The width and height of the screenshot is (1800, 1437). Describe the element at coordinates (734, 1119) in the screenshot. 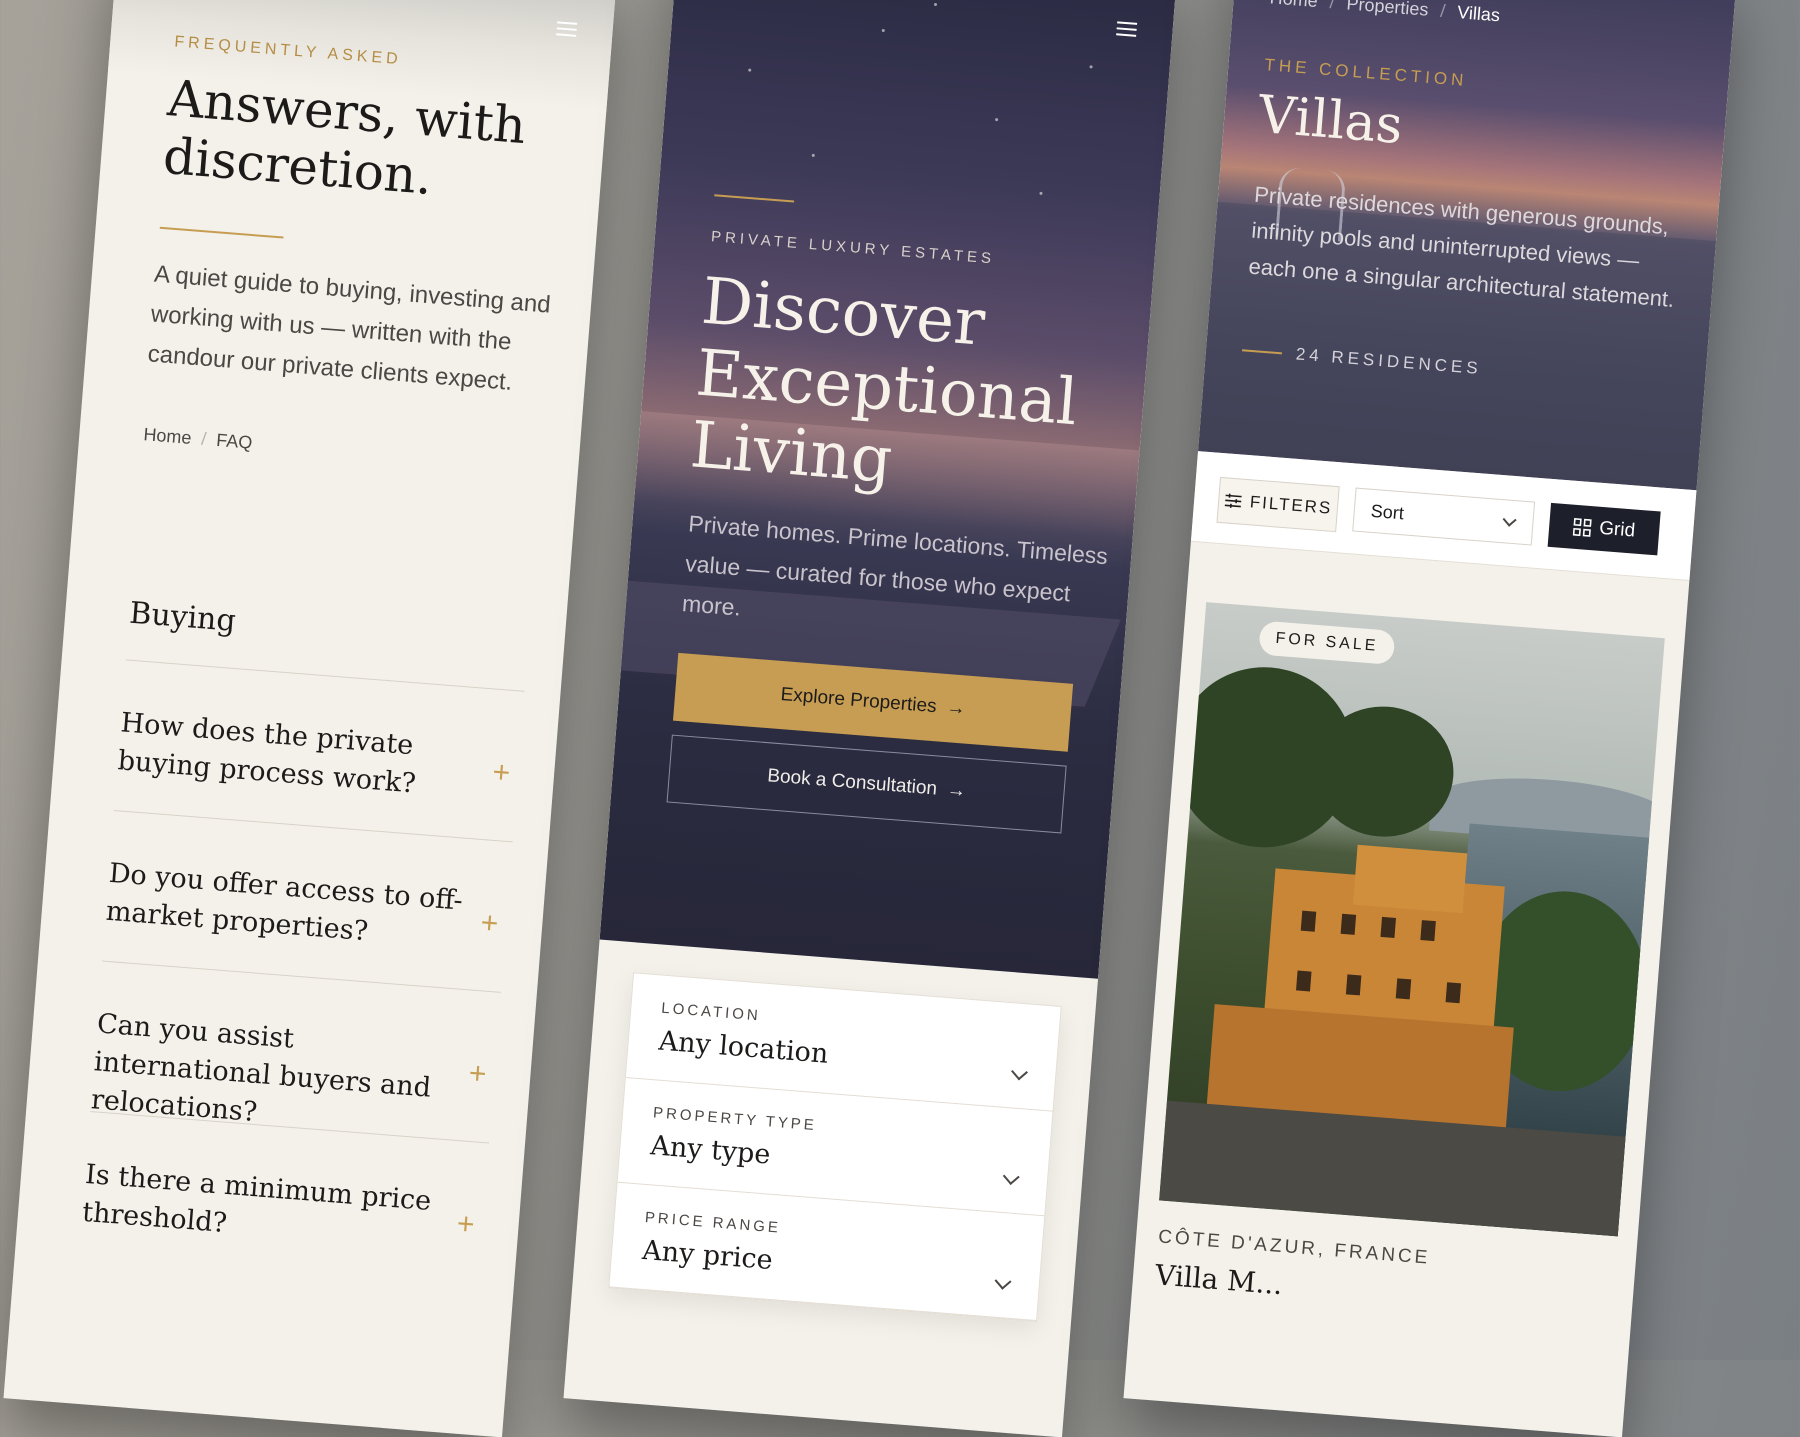

I see `field-label: PROPERTY TYPE` at that location.